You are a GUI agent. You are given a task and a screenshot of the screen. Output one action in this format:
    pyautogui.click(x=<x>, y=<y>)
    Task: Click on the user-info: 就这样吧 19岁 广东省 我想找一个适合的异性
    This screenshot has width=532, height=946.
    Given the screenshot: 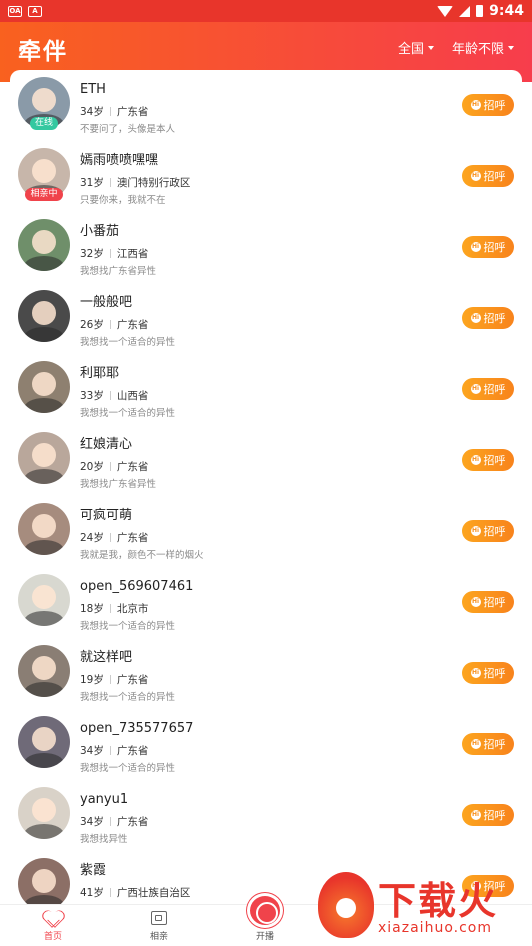 What is the action you would take?
    pyautogui.click(x=127, y=674)
    